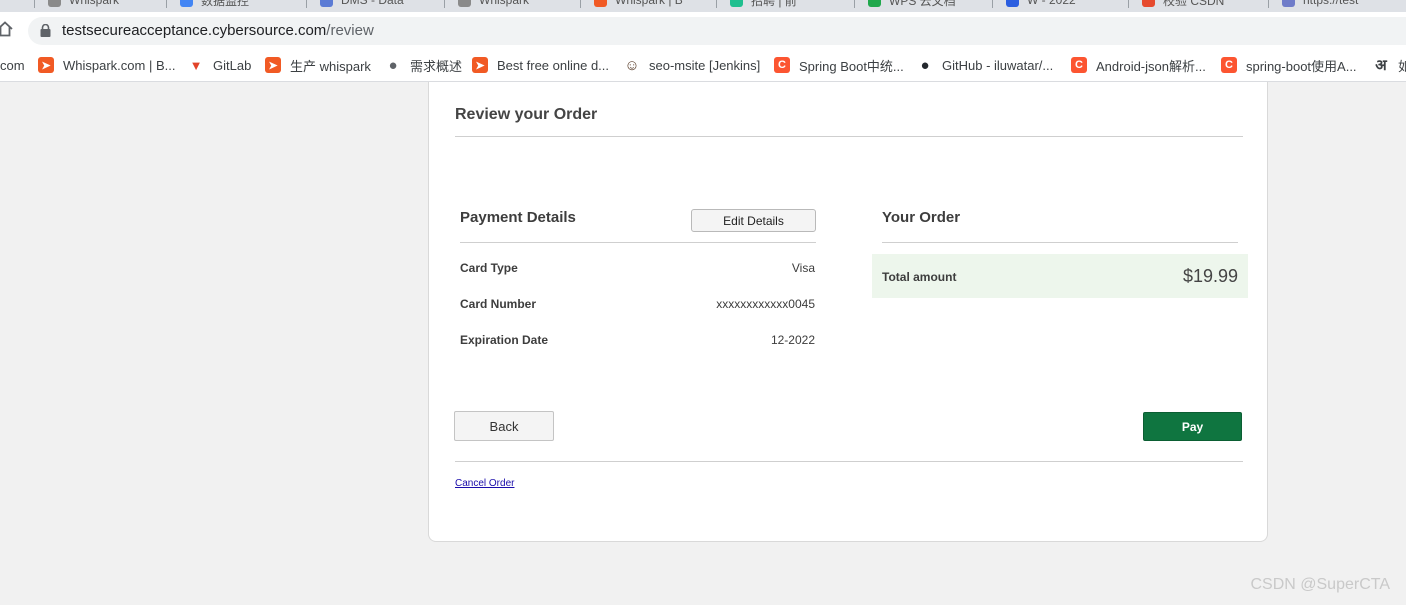  I want to click on bookmark-label: com, so click(12, 65).